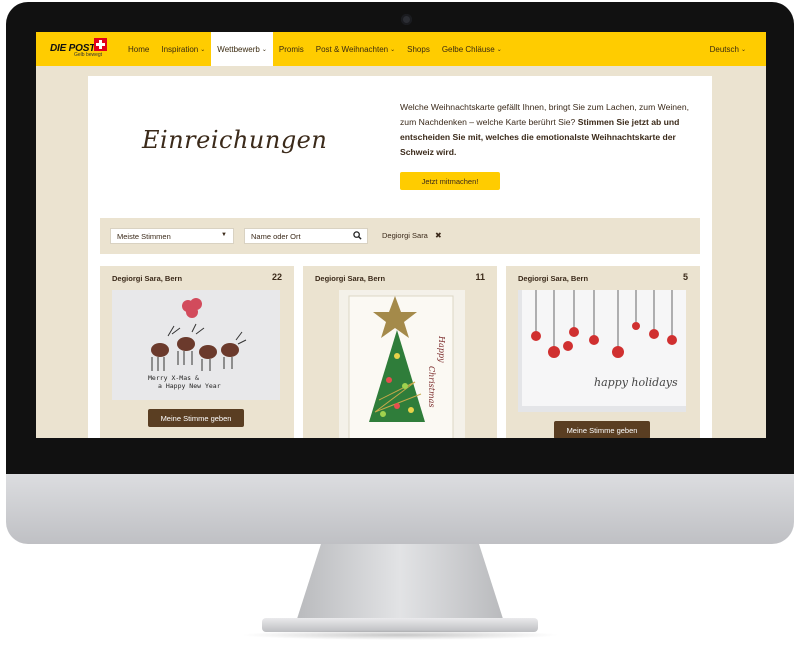  I want to click on monitor-chin, so click(400, 509).